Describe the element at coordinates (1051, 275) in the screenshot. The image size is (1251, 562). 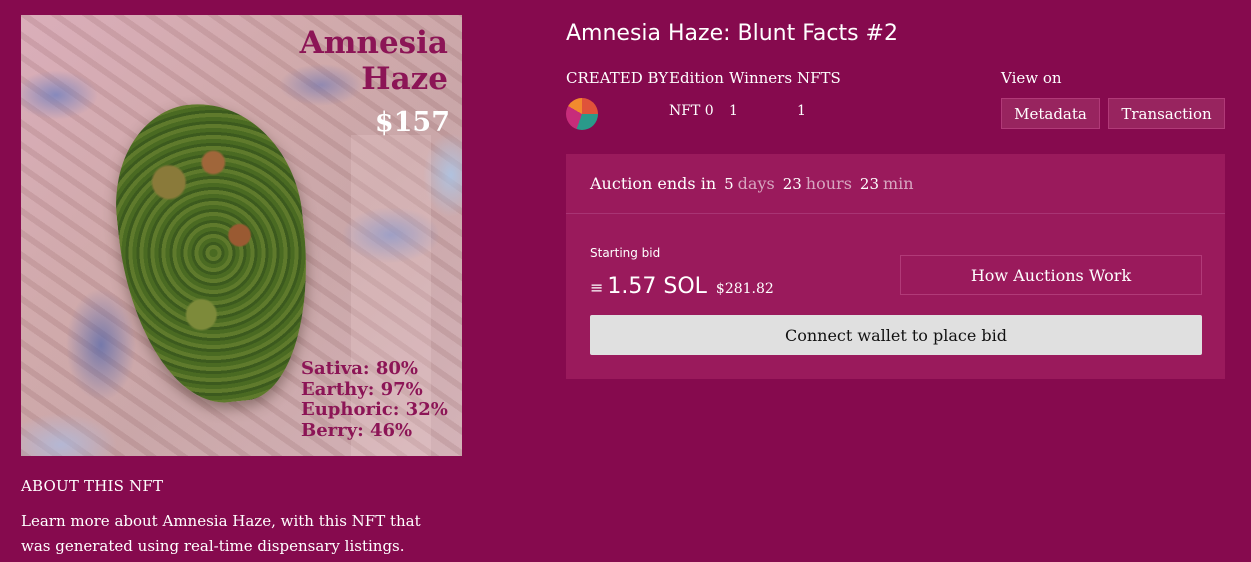
I see `how-auctions-work-button: How Auctions Work` at that location.